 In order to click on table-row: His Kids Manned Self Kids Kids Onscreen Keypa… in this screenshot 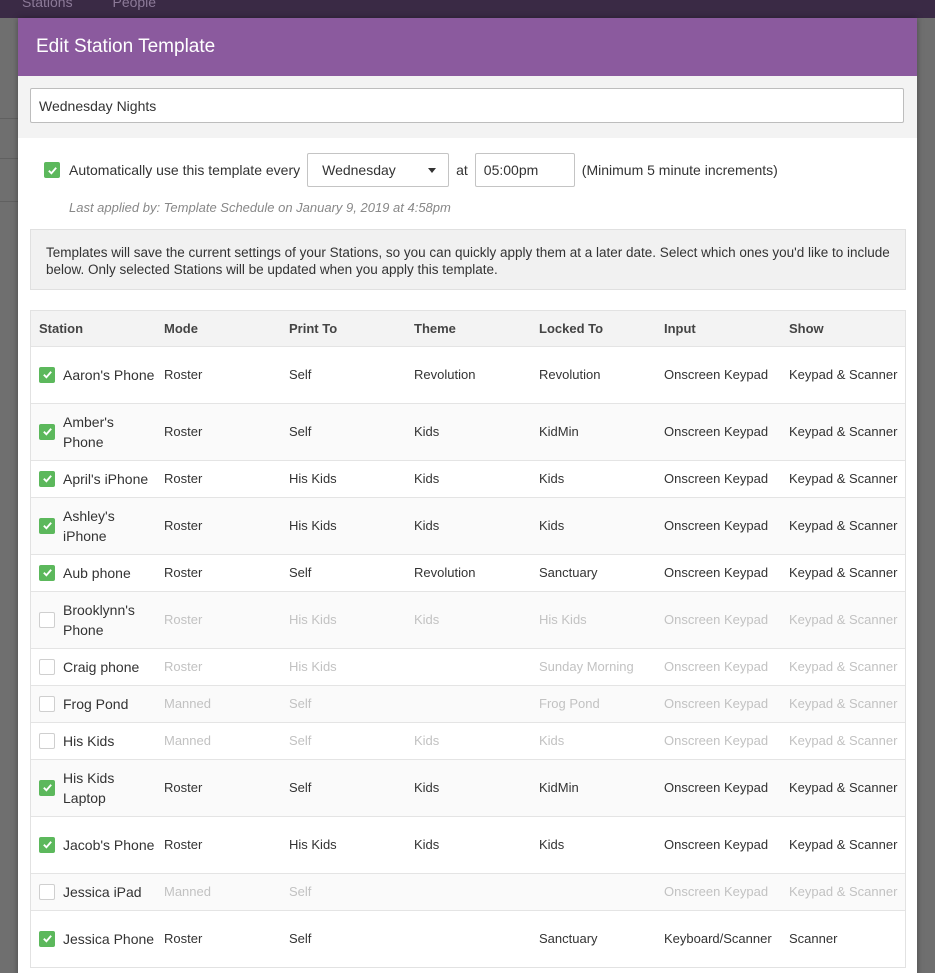, I will do `click(468, 740)`.